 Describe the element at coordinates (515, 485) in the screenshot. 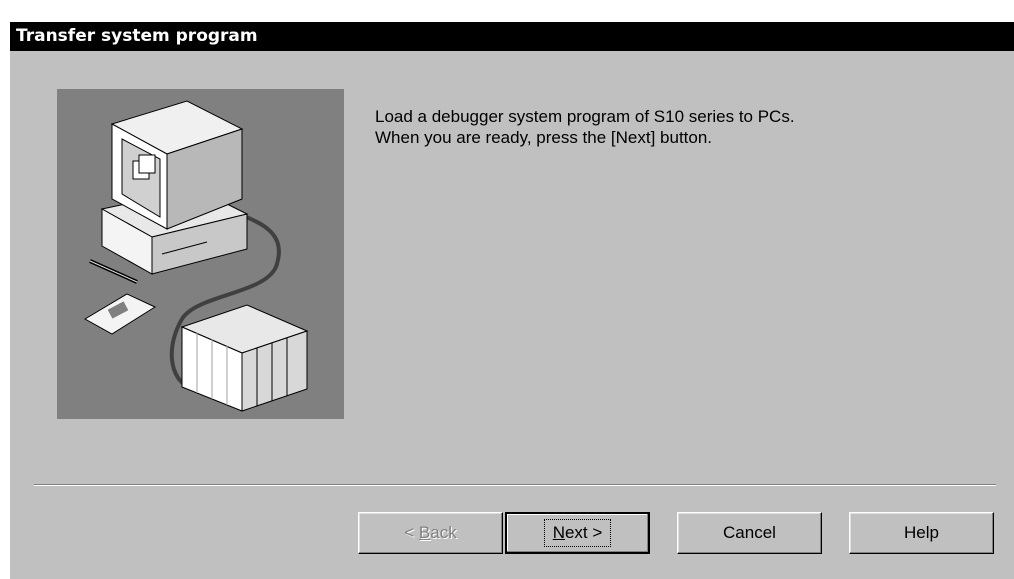

I see `divider` at that location.